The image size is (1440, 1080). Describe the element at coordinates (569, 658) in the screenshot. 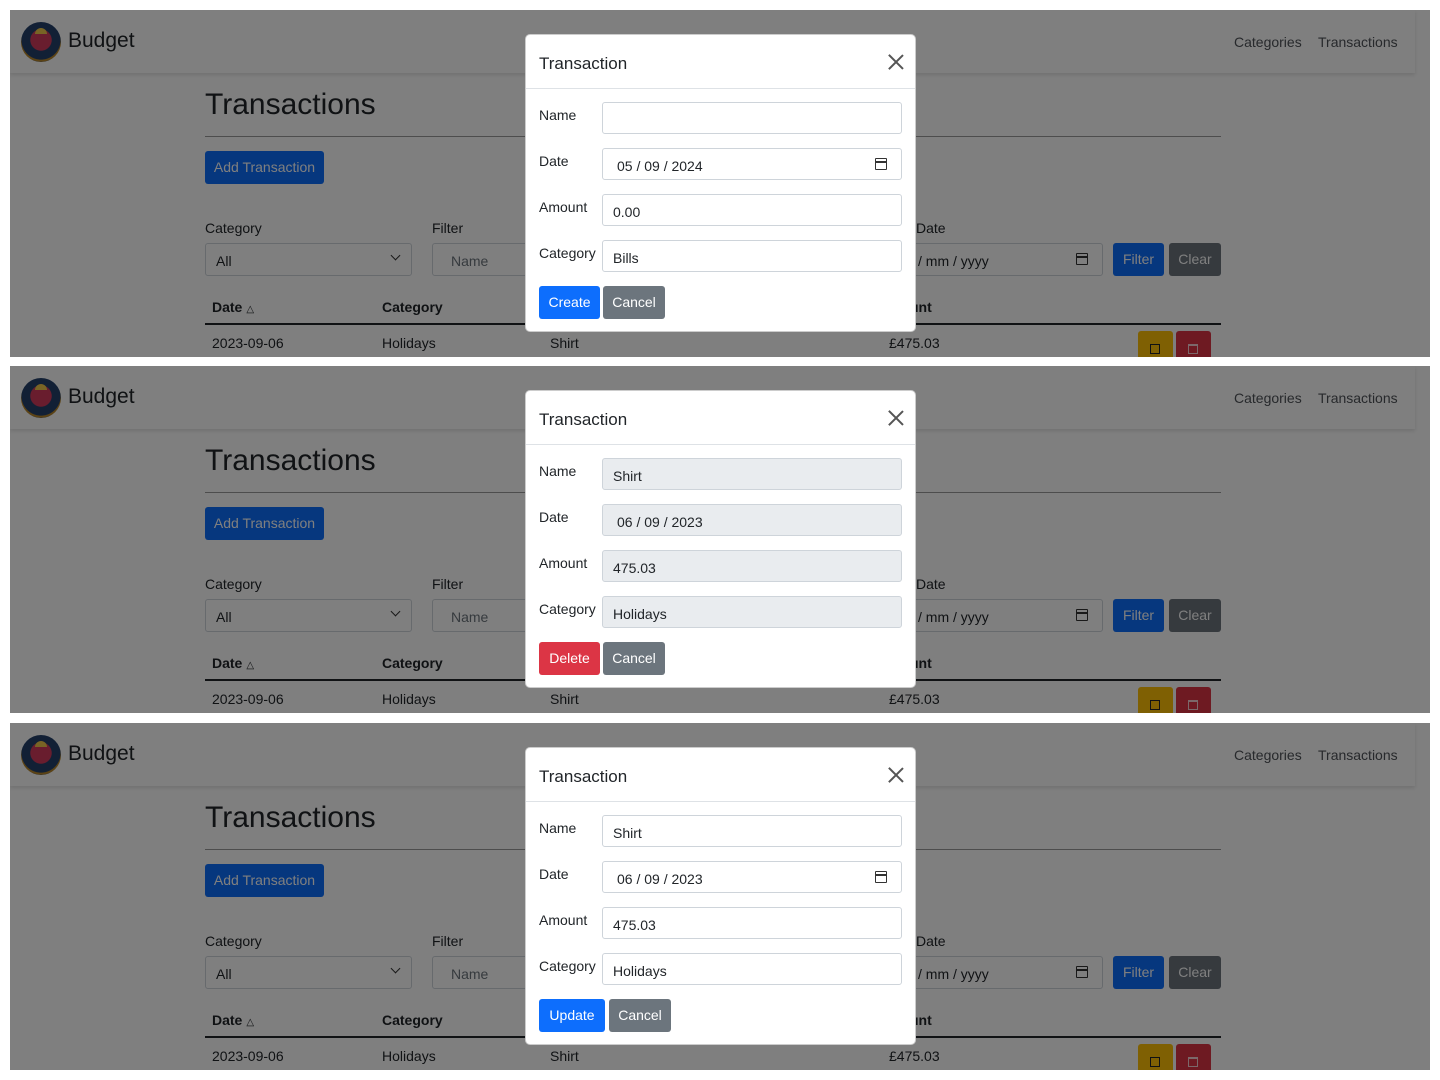

I see `delete-button: Delete` at that location.